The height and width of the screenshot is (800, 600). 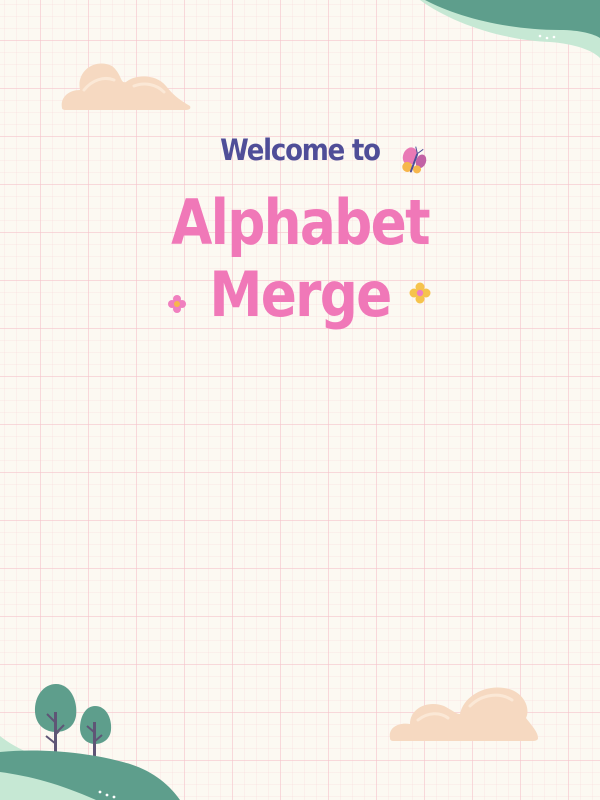 I want to click on welcome-text: Welcome to, so click(x=300, y=151).